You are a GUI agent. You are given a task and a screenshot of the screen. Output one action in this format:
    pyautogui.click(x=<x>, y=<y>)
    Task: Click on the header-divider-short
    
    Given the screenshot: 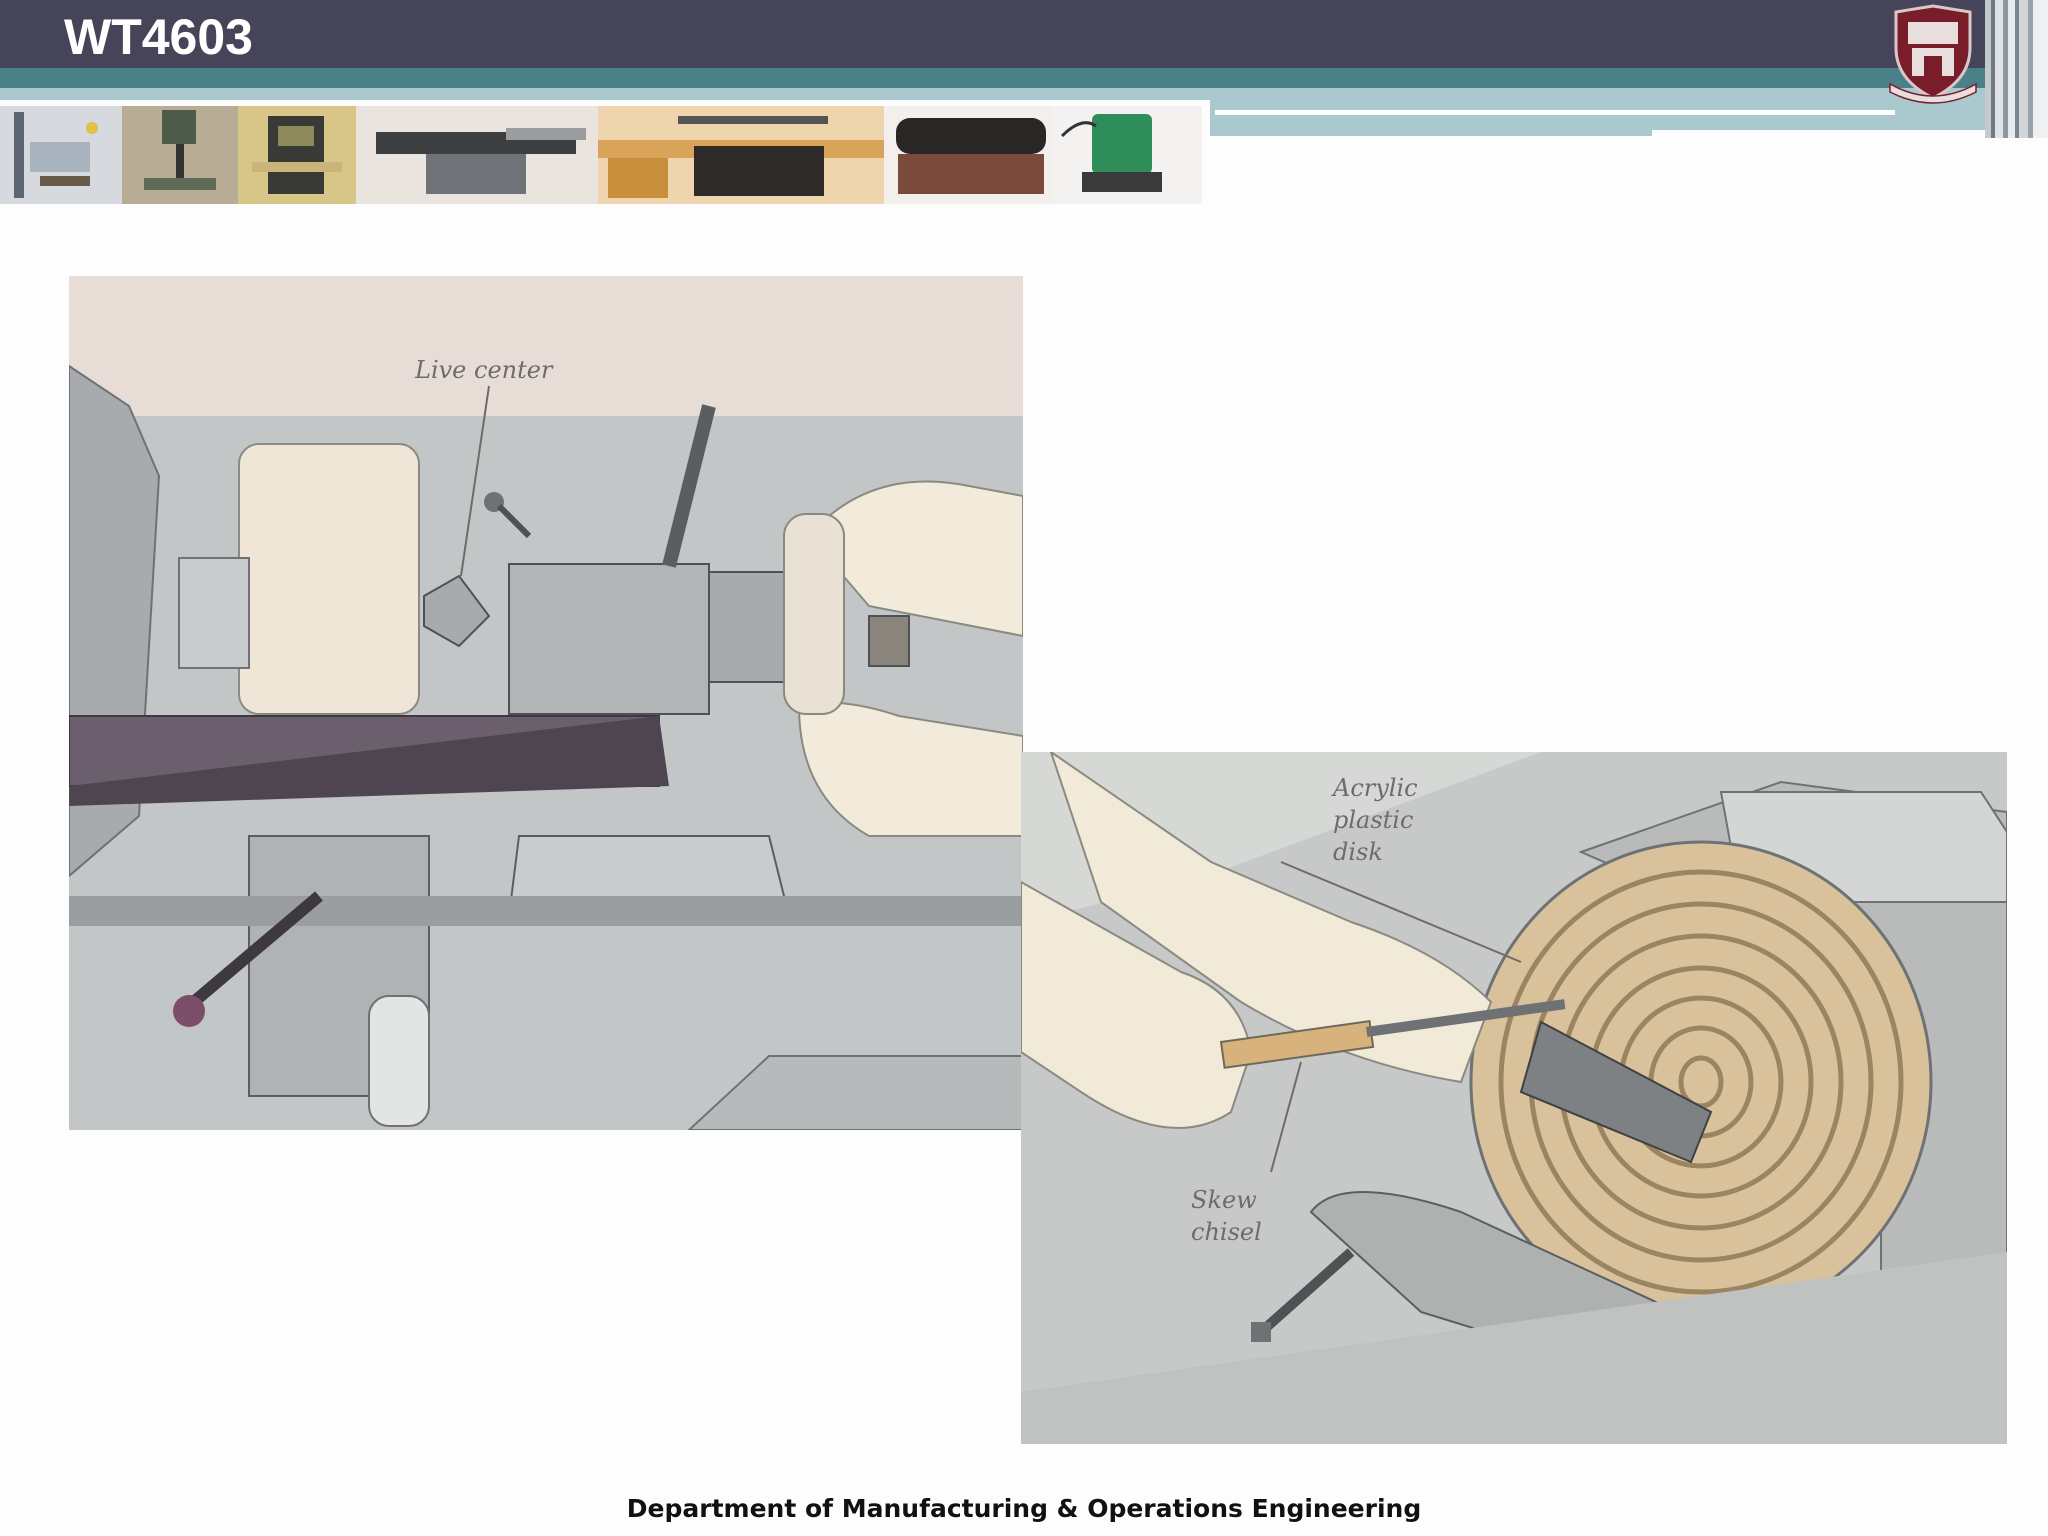 What is the action you would take?
    pyautogui.click(x=1831, y=134)
    